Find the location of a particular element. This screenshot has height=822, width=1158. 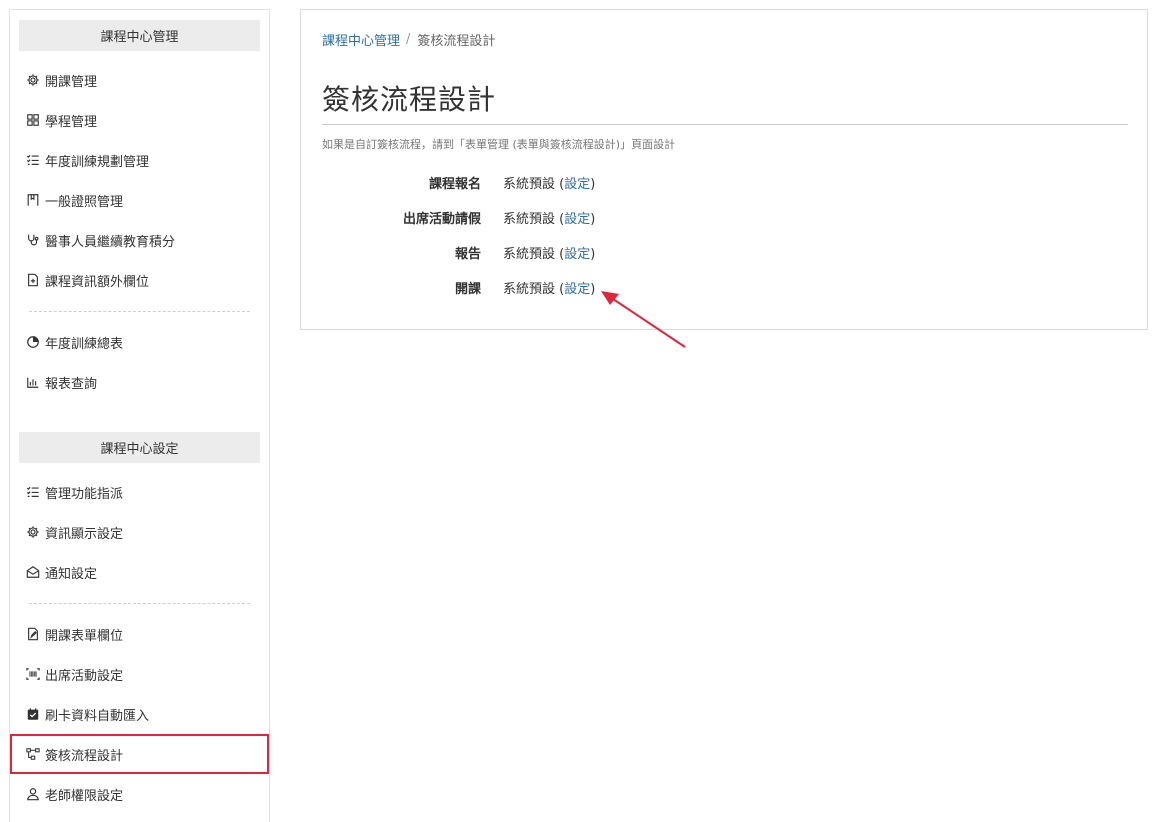

sidebar-item-label: 課程資訊額外欄位 is located at coordinates (97, 282).